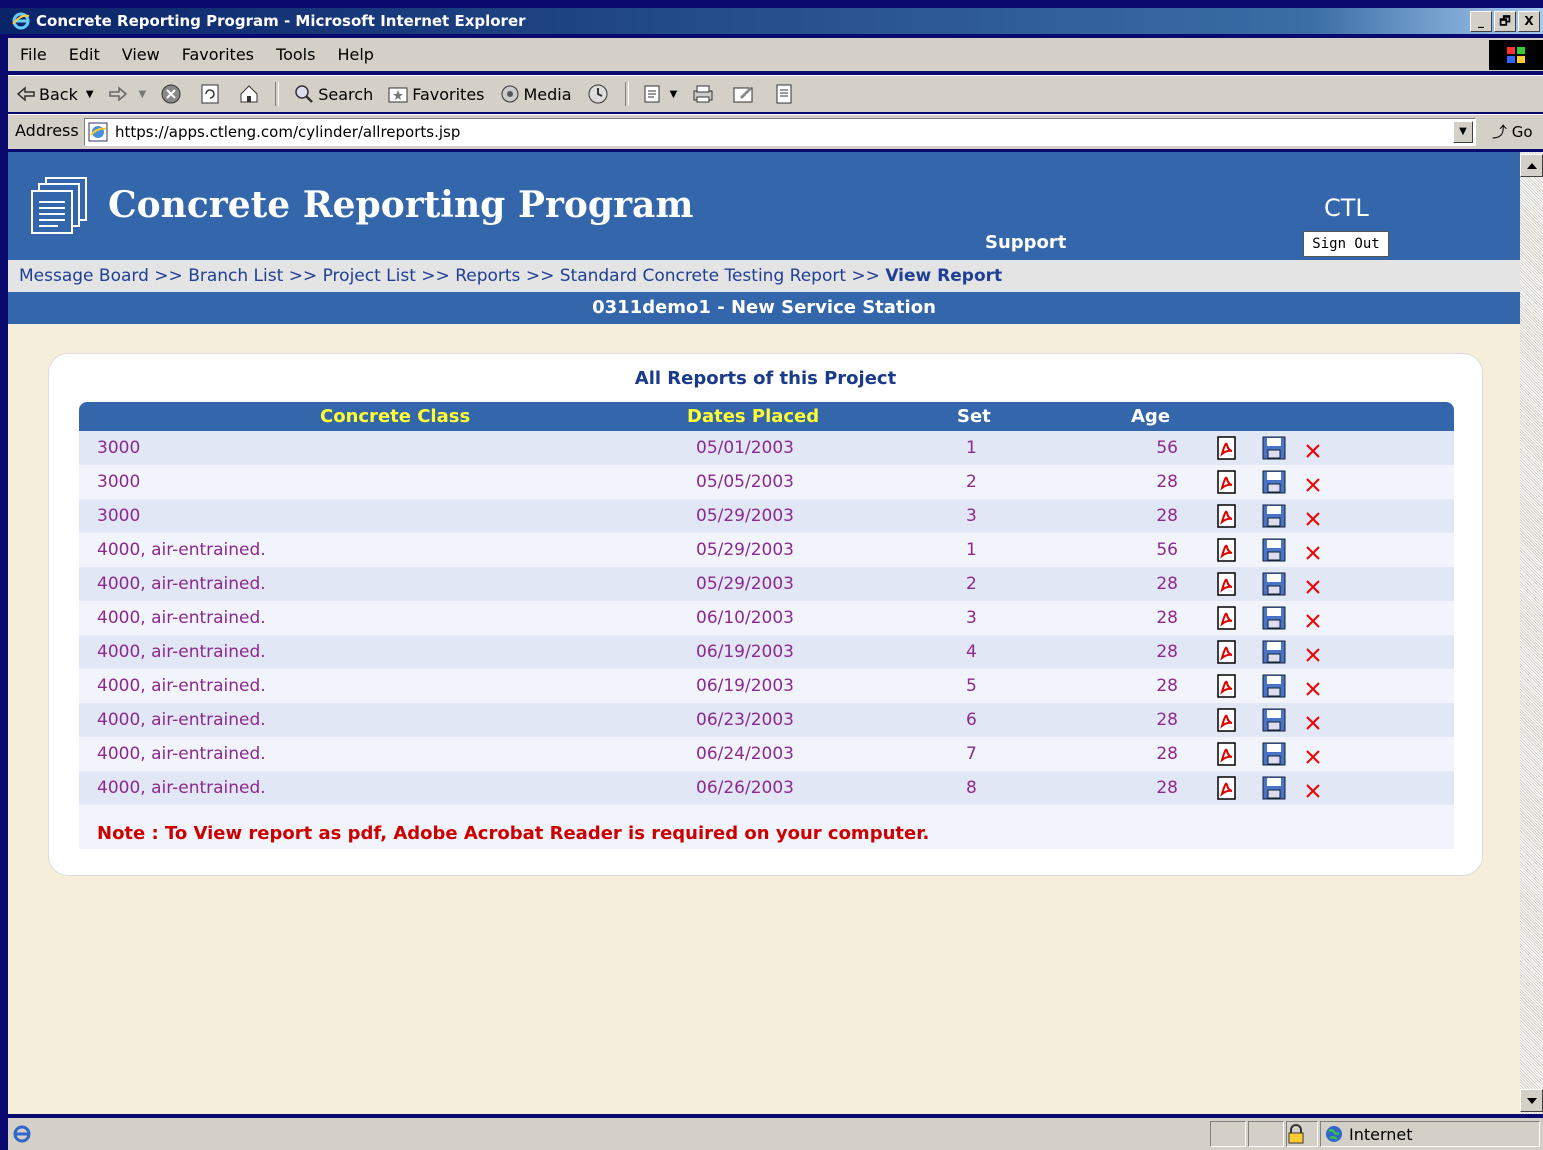 This screenshot has height=1150, width=1543. What do you see at coordinates (90, 94) in the screenshot?
I see `back-dropdown-icon: ▼` at bounding box center [90, 94].